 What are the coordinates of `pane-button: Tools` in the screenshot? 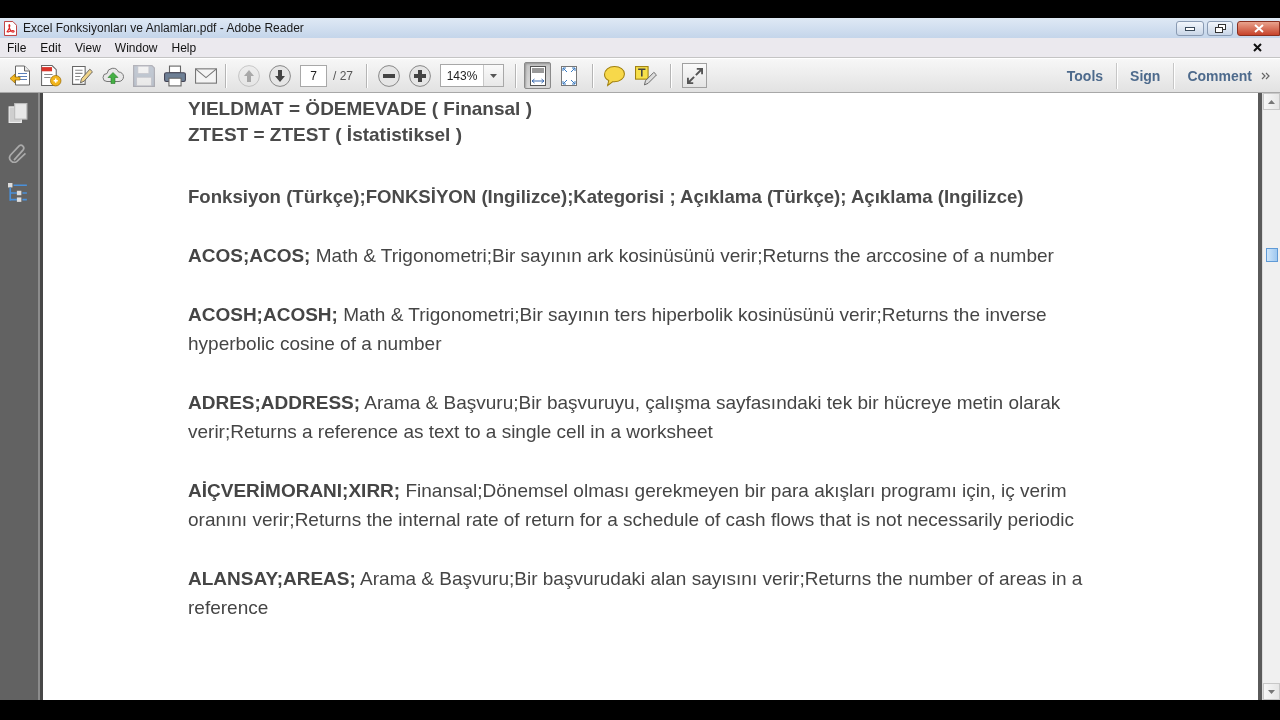 It's located at (1085, 75).